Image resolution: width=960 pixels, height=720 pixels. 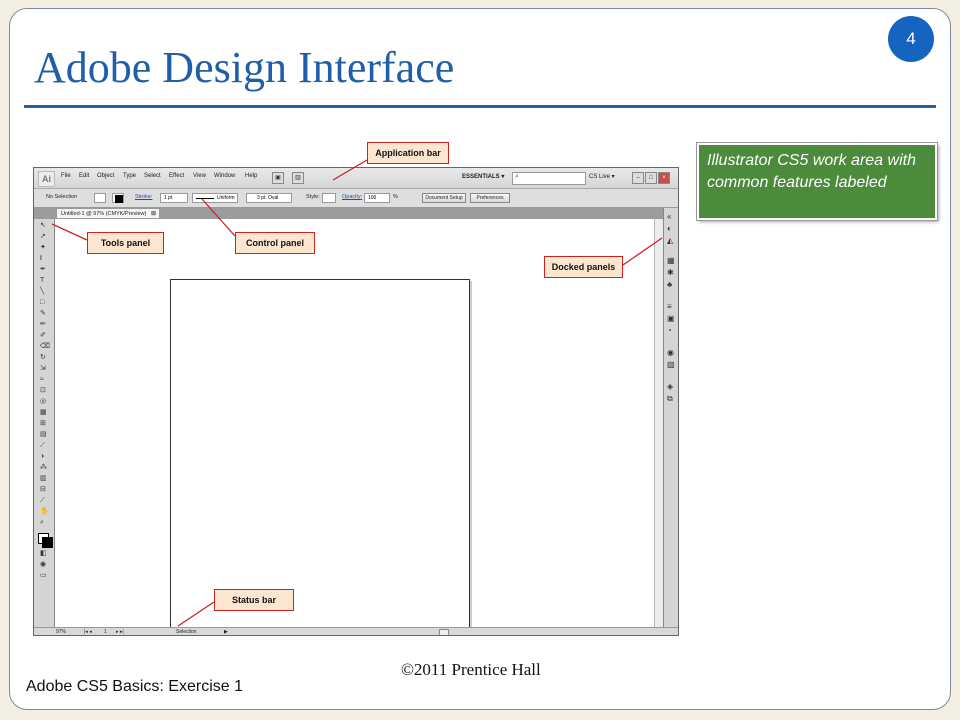 I want to click on copyright-footer: ©2011 Prentice Hall, so click(x=471, y=669).